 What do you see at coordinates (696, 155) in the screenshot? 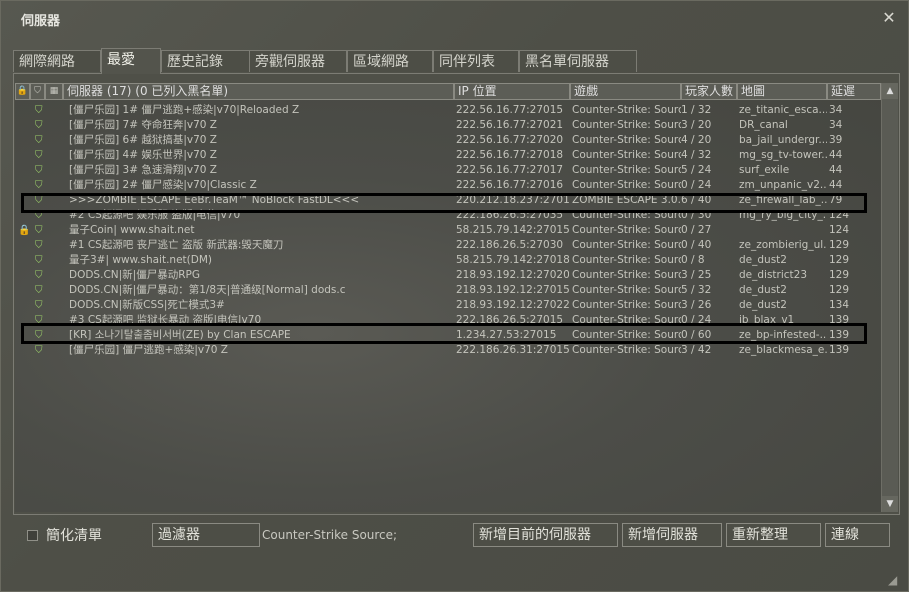
I see `server-players: 4 / 32` at bounding box center [696, 155].